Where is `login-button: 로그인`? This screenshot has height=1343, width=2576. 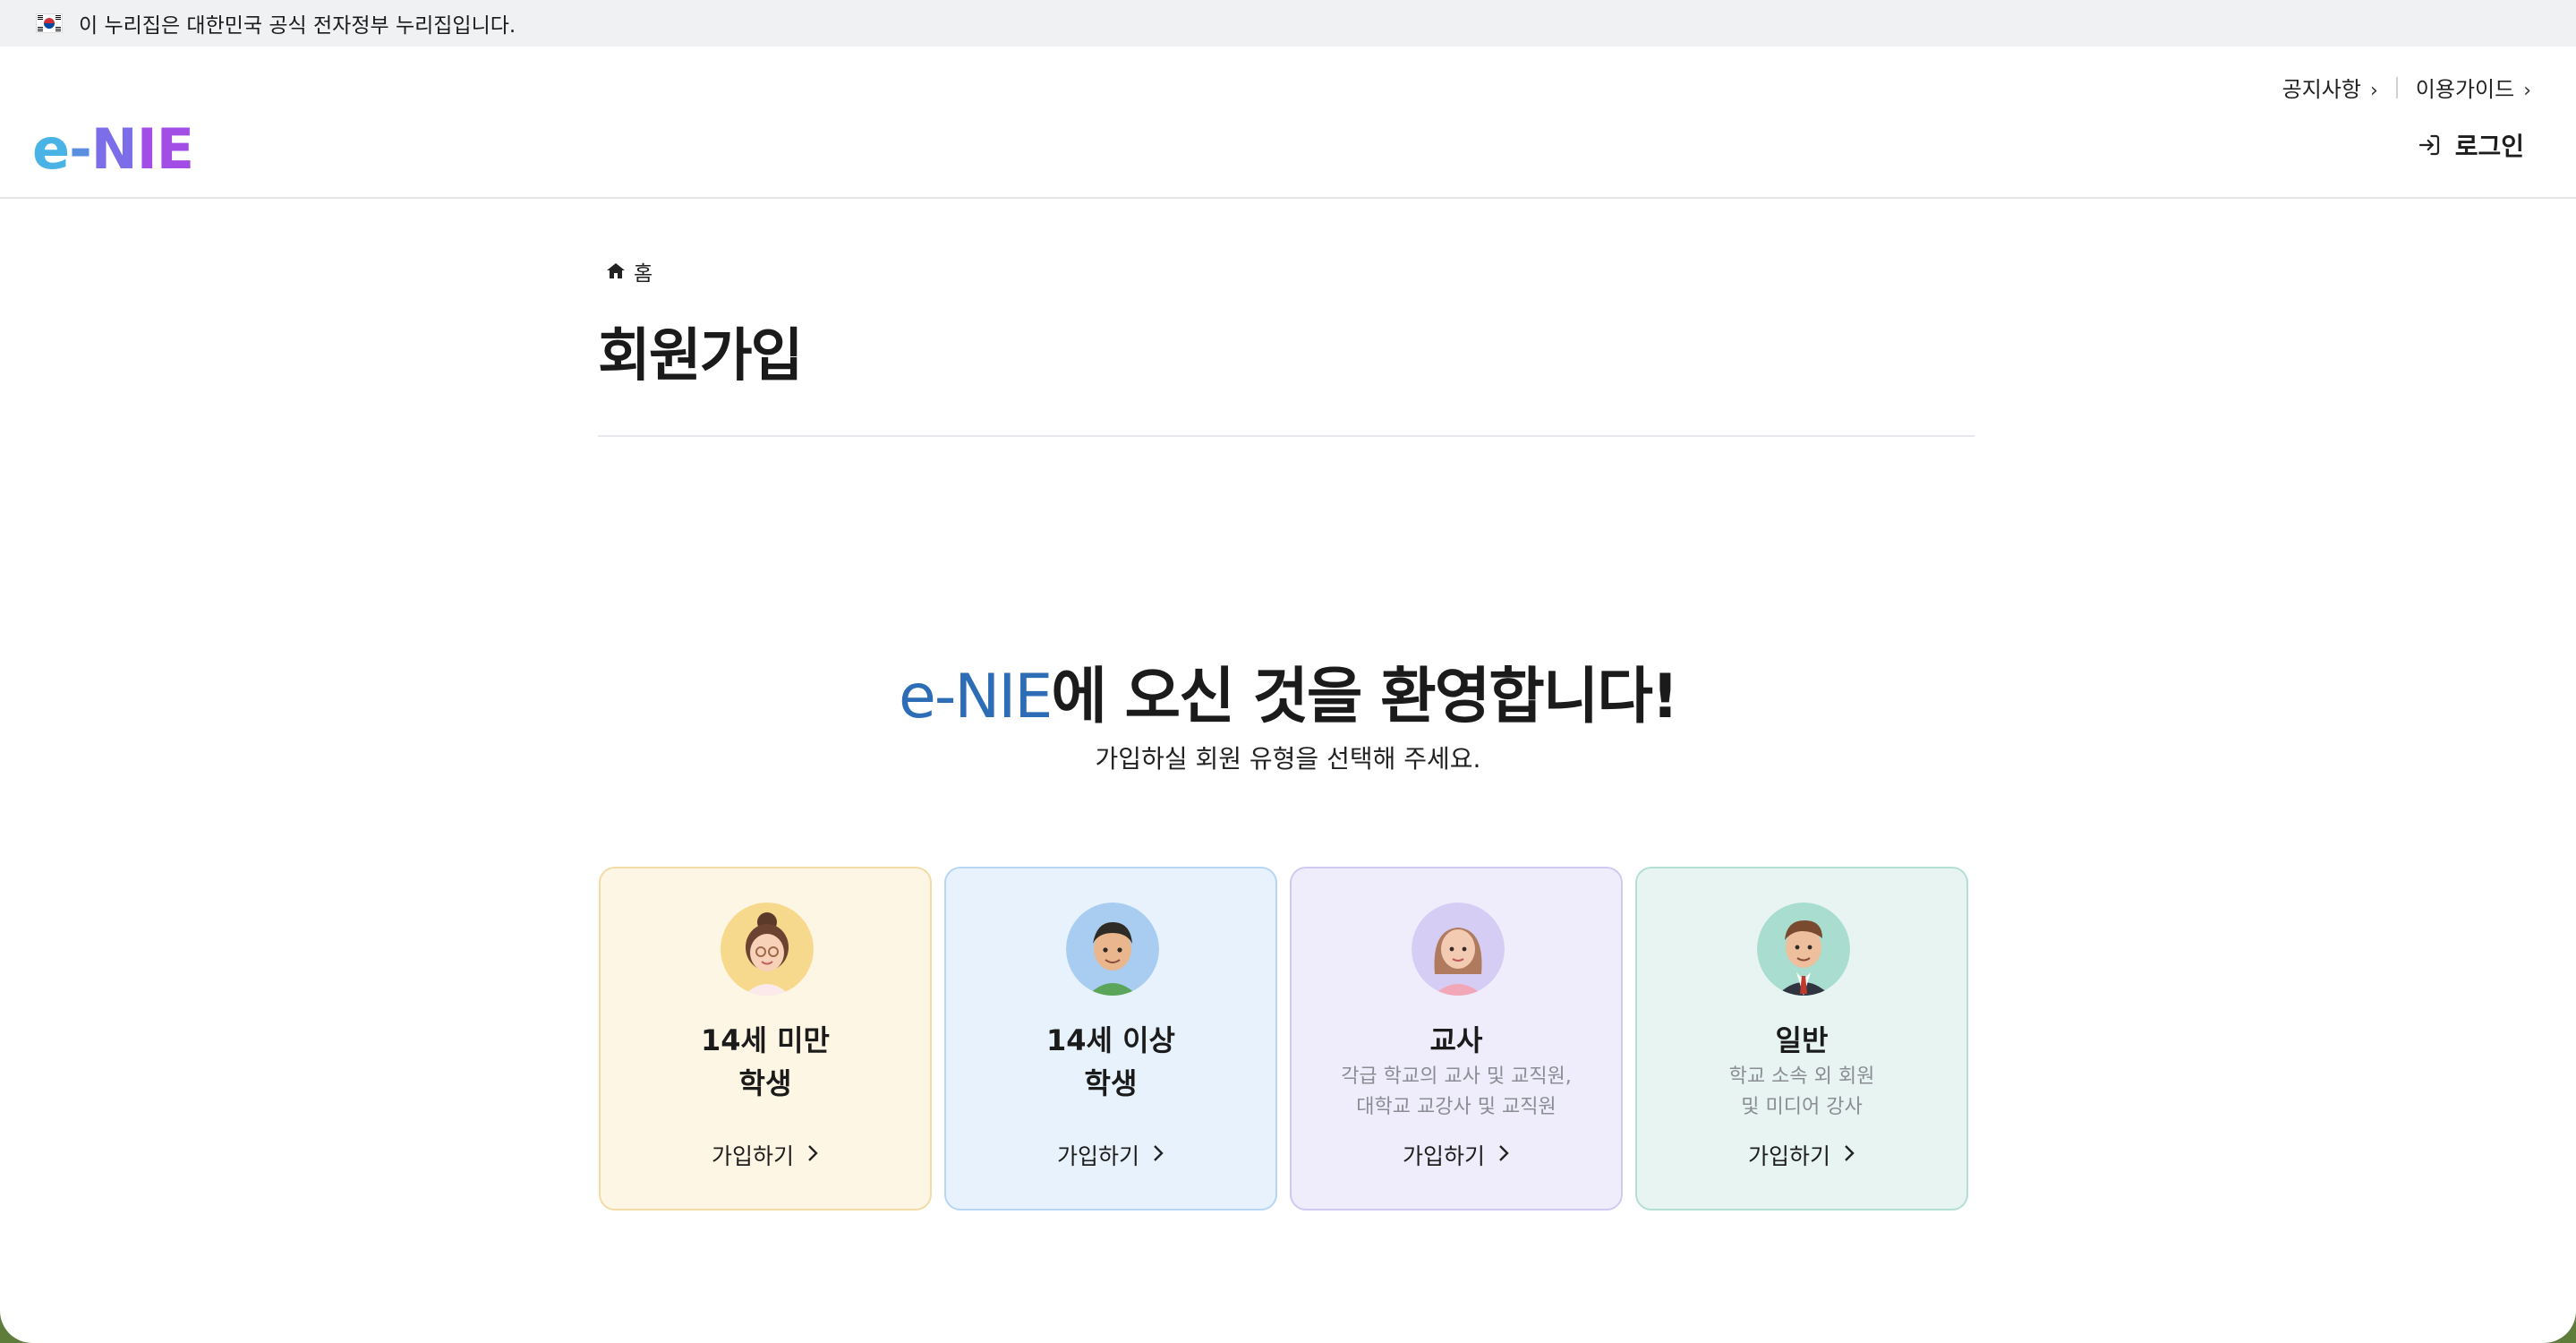
login-button: 로그인 is located at coordinates (2470, 145).